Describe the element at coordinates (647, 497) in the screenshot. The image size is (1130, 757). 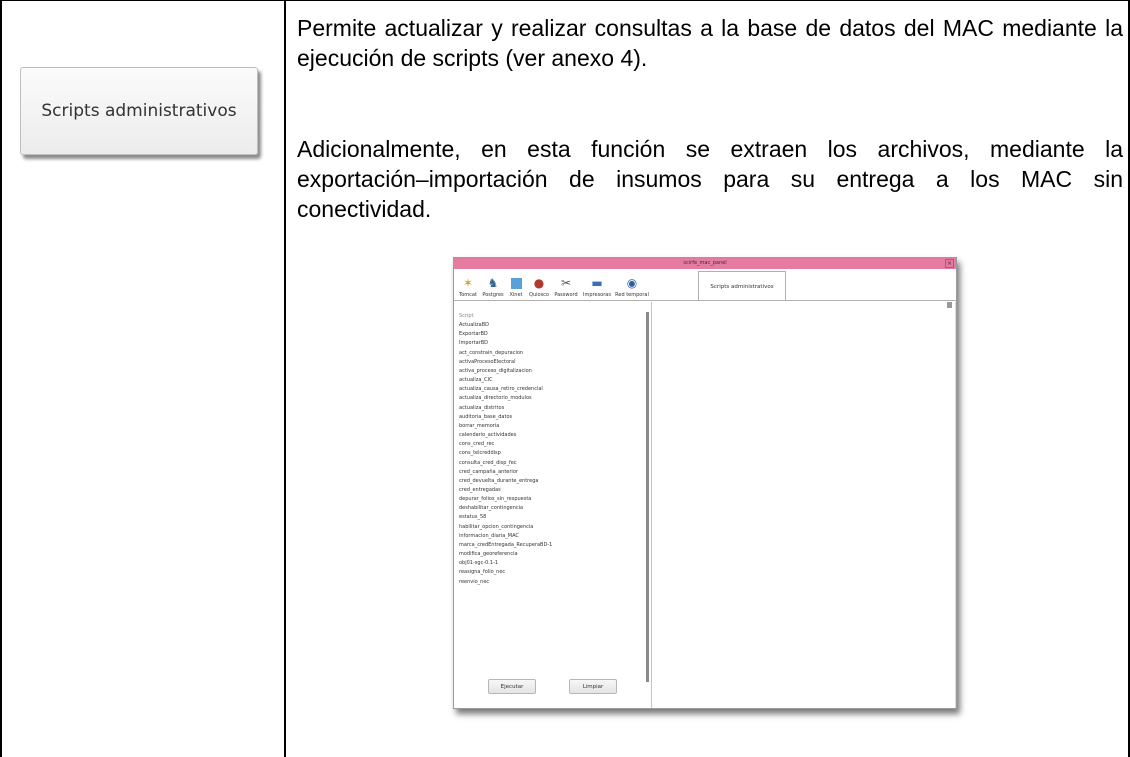
I see `script-list-scrollbar` at that location.